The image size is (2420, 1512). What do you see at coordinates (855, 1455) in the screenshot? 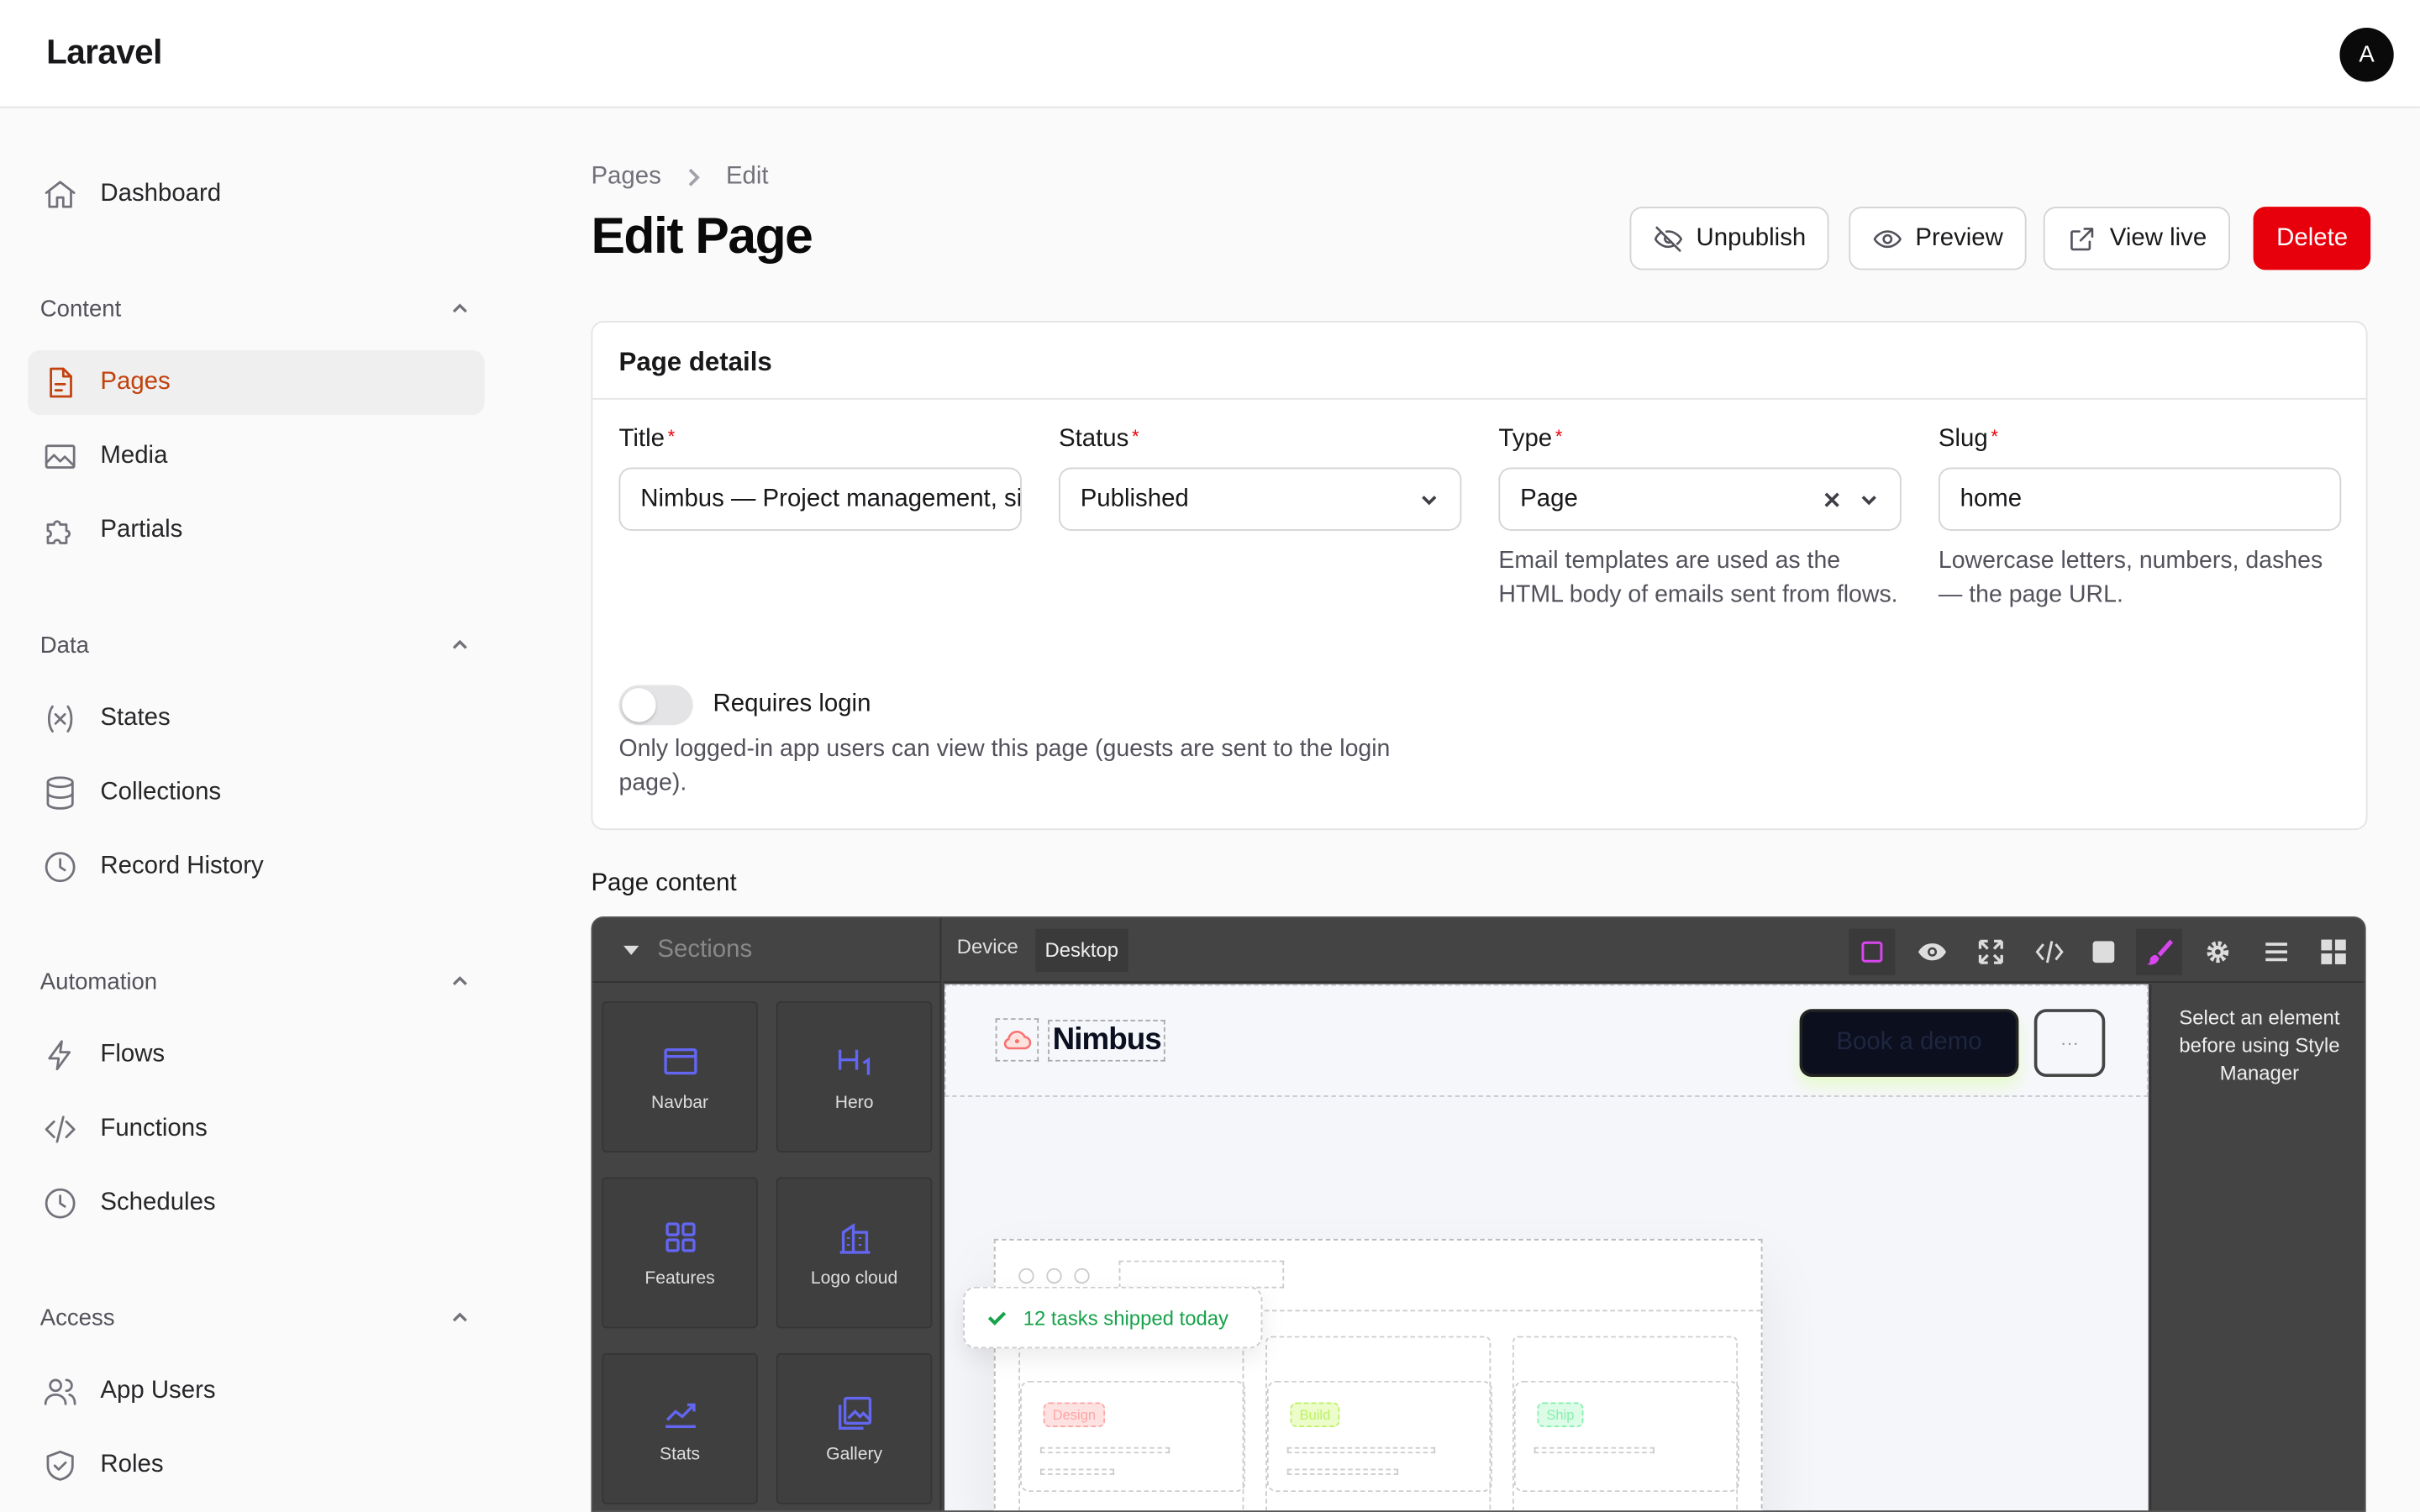
I see `block-label: Gallery` at bounding box center [855, 1455].